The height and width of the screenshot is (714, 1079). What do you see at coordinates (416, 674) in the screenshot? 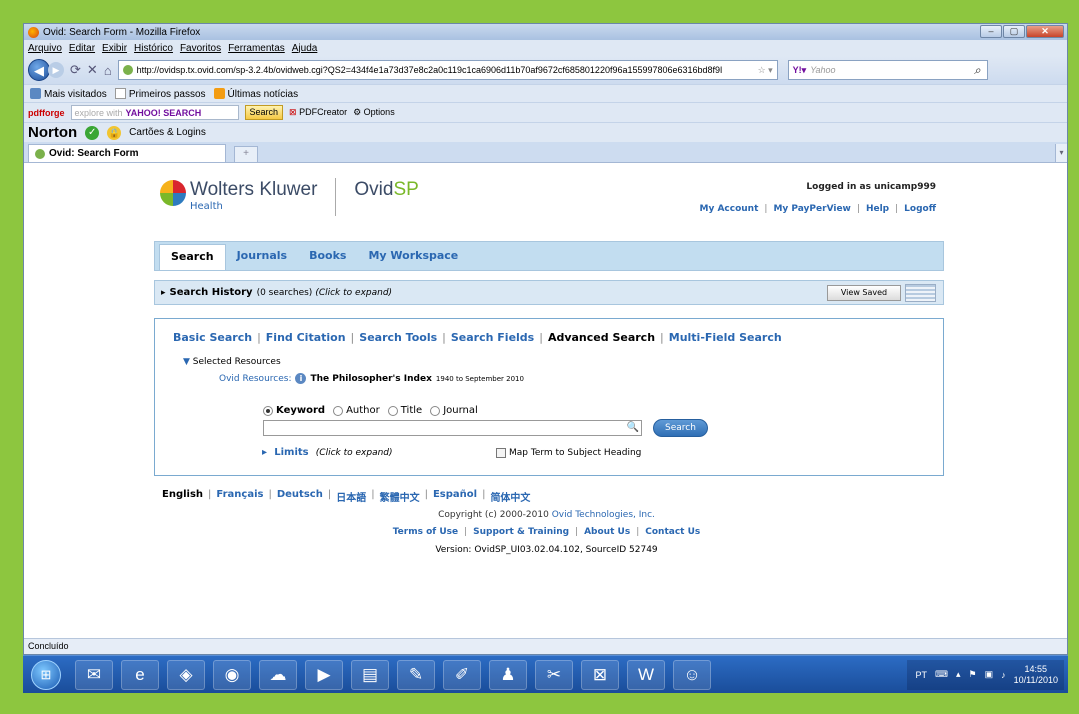
I see `taskbar-paint-icon: ✎` at bounding box center [416, 674].